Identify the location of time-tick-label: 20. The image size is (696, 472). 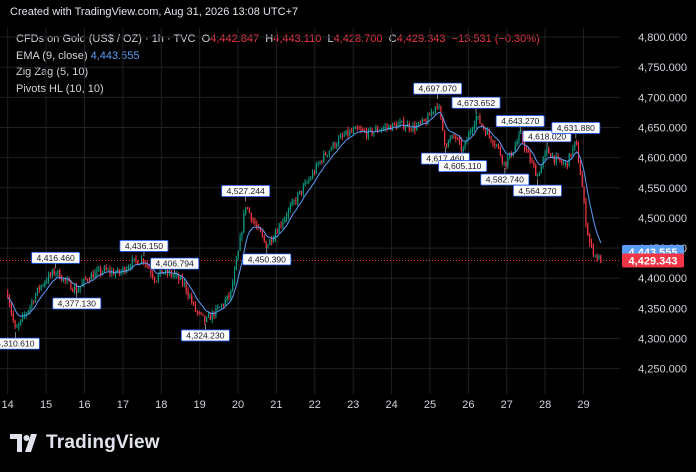
(238, 405).